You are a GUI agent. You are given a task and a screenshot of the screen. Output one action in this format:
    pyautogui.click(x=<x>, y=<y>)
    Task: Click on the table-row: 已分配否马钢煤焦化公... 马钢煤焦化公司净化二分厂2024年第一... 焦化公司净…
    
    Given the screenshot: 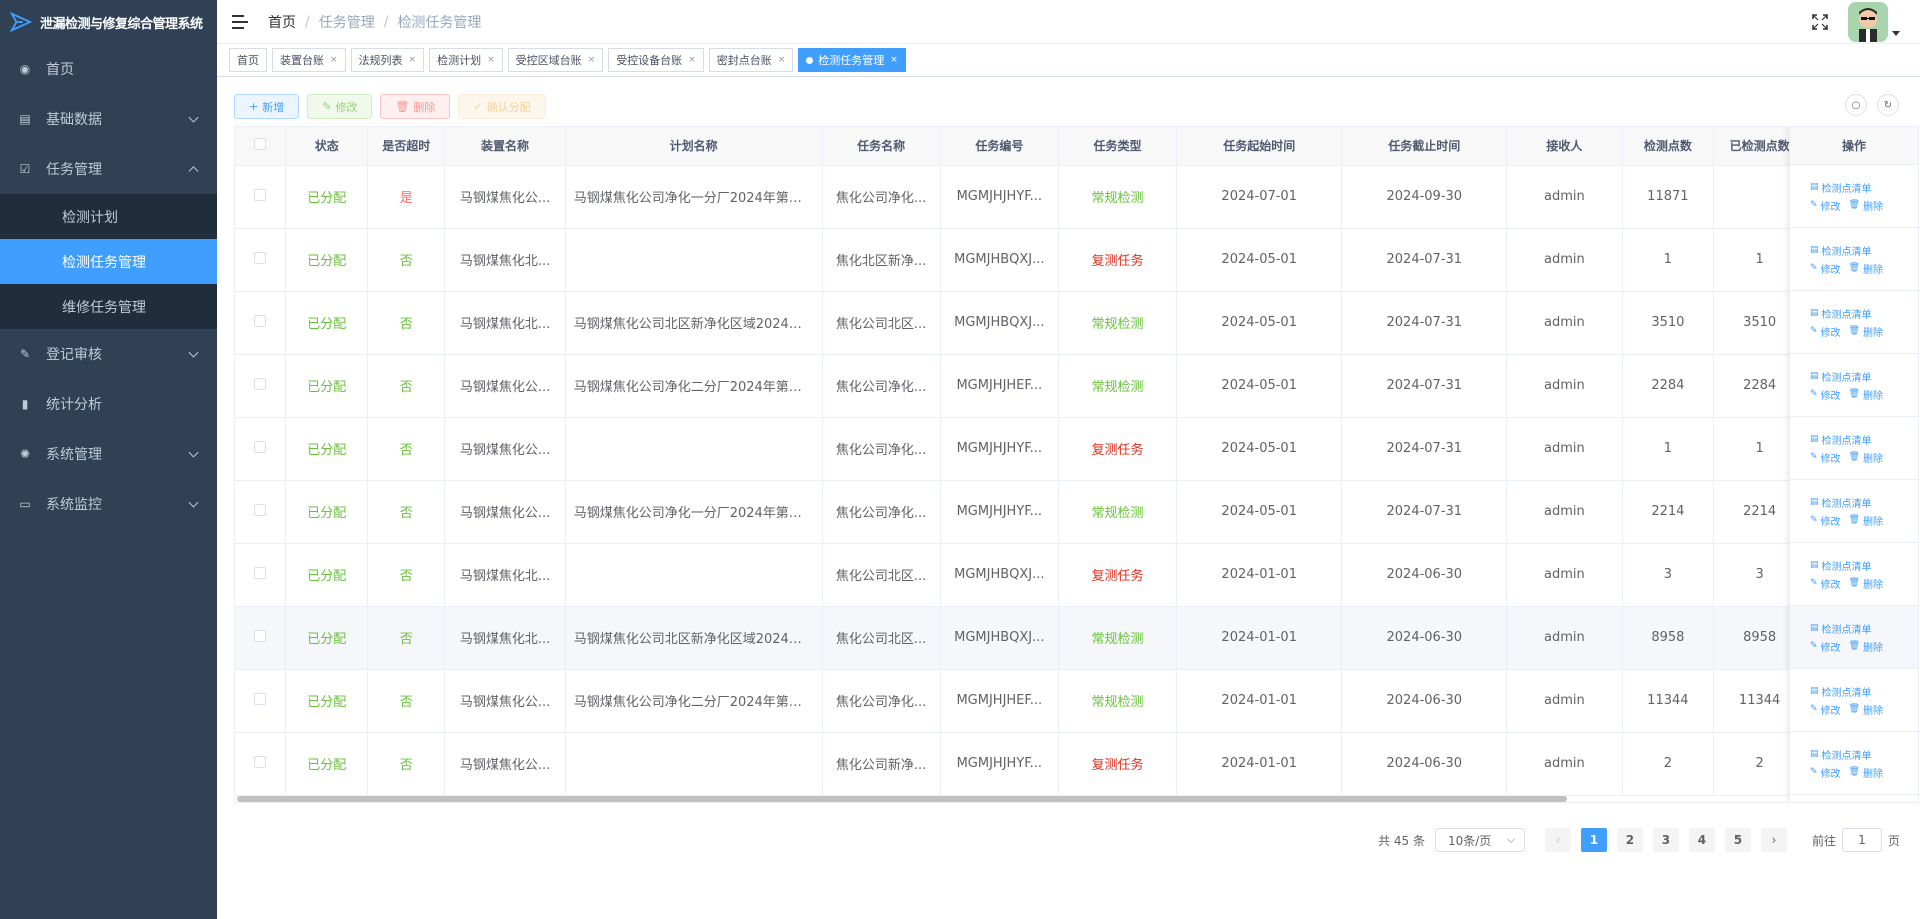 What is the action you would take?
    pyautogui.click(x=1020, y=701)
    